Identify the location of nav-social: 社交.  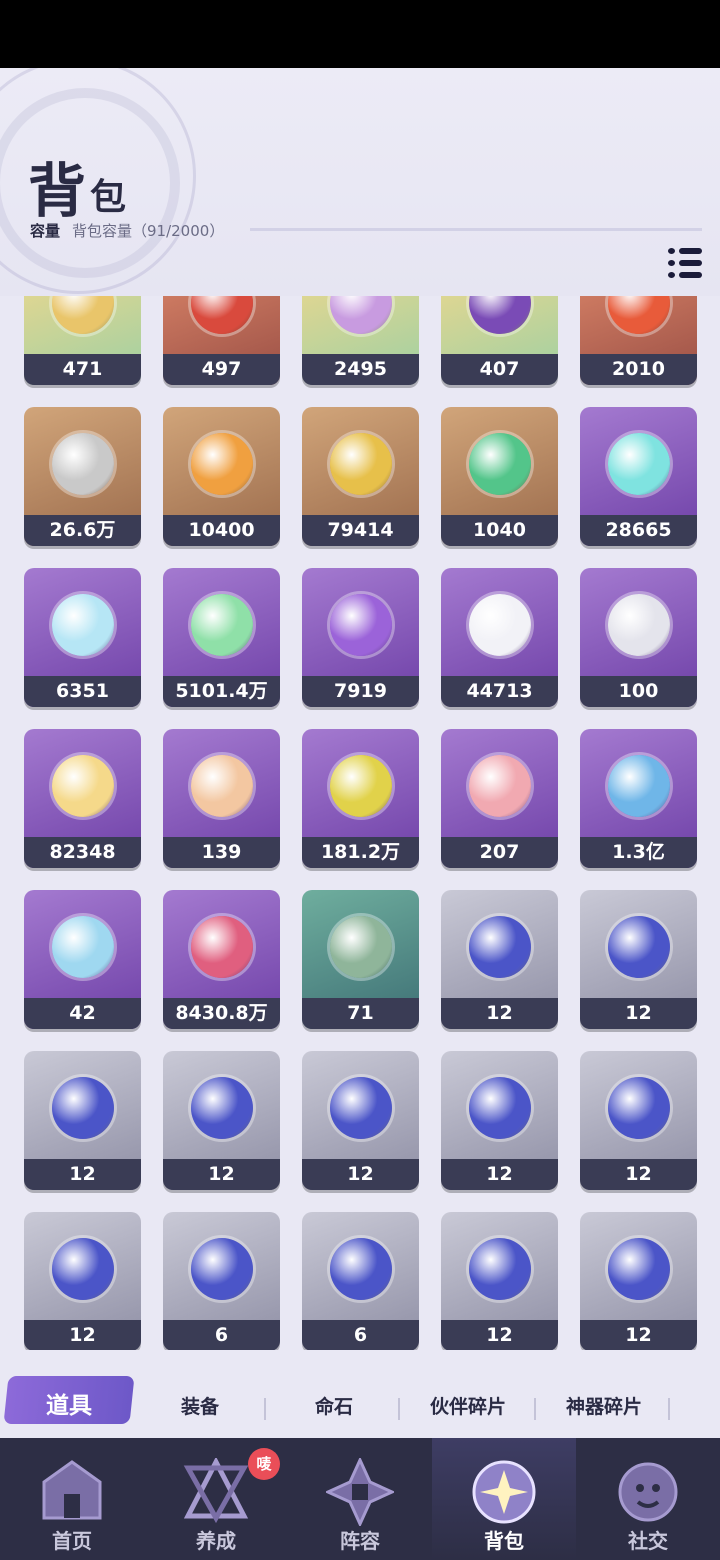
(648, 1499).